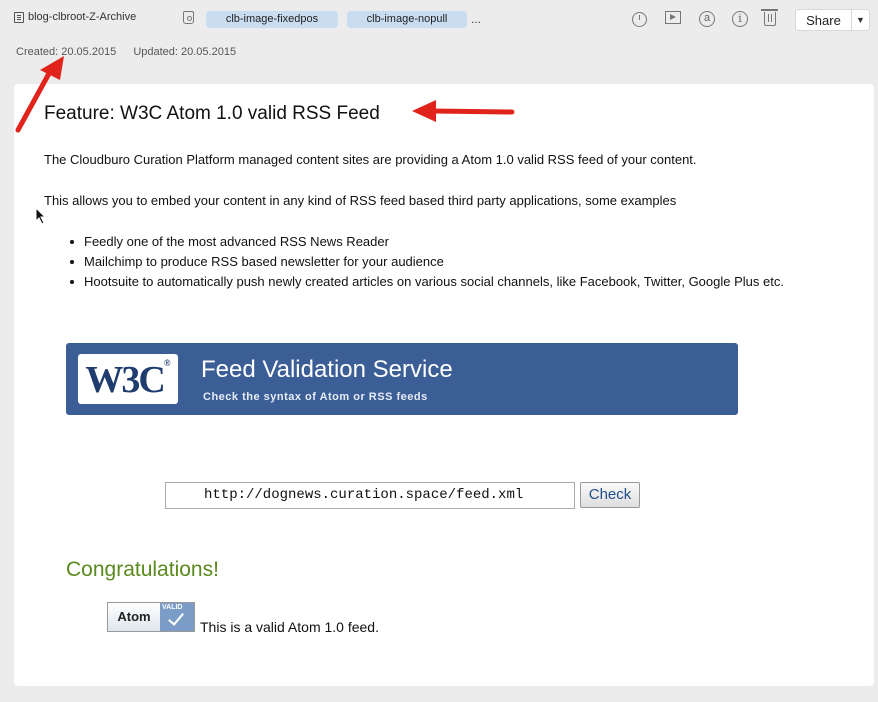  What do you see at coordinates (188, 17) in the screenshot?
I see `tag-icon` at bounding box center [188, 17].